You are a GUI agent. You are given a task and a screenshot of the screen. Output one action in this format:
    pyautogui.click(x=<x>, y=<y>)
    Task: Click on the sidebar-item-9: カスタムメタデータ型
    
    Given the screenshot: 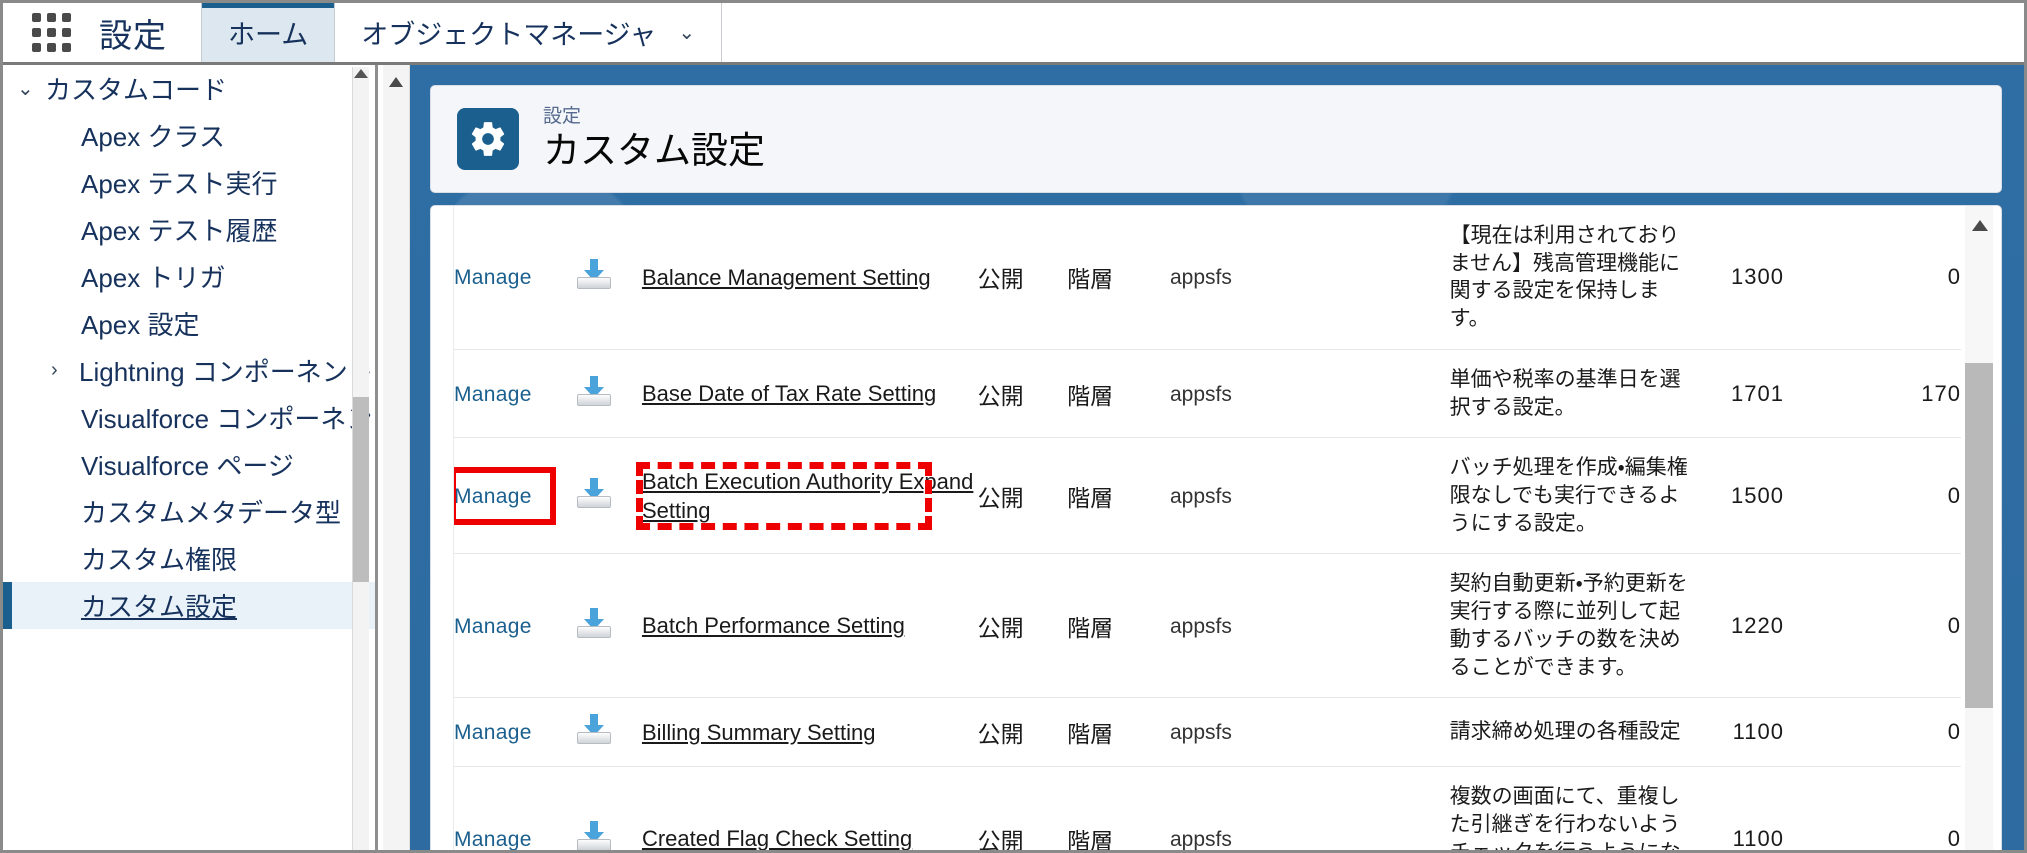 What is the action you would take?
    pyautogui.click(x=189, y=511)
    